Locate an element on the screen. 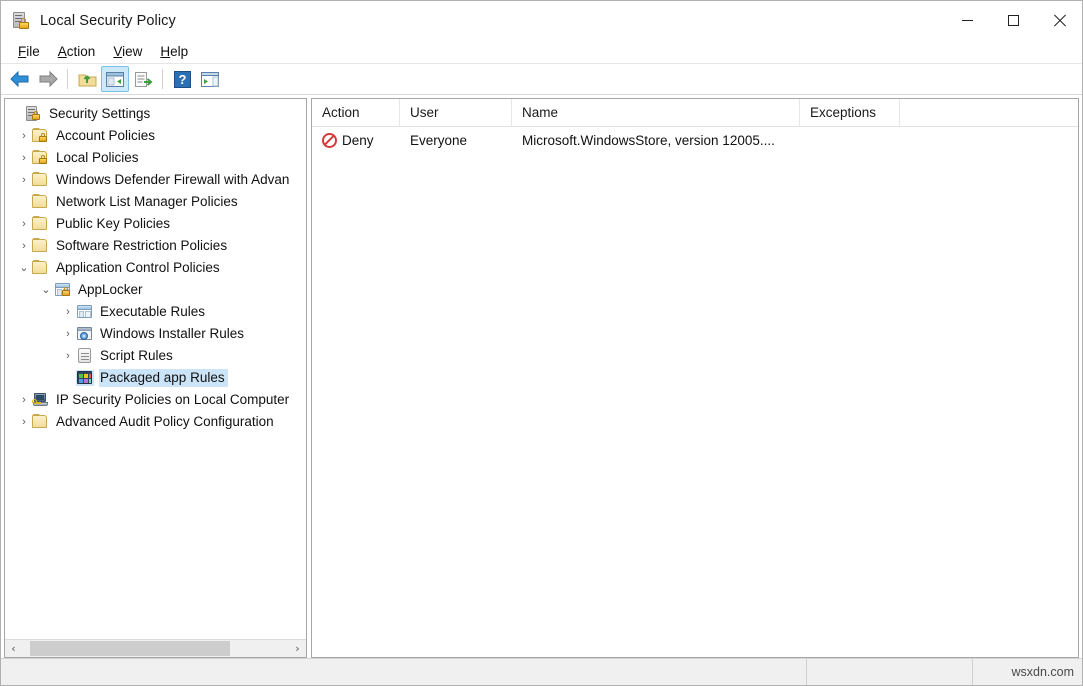  show-hide-tree-icon is located at coordinates (115, 79).